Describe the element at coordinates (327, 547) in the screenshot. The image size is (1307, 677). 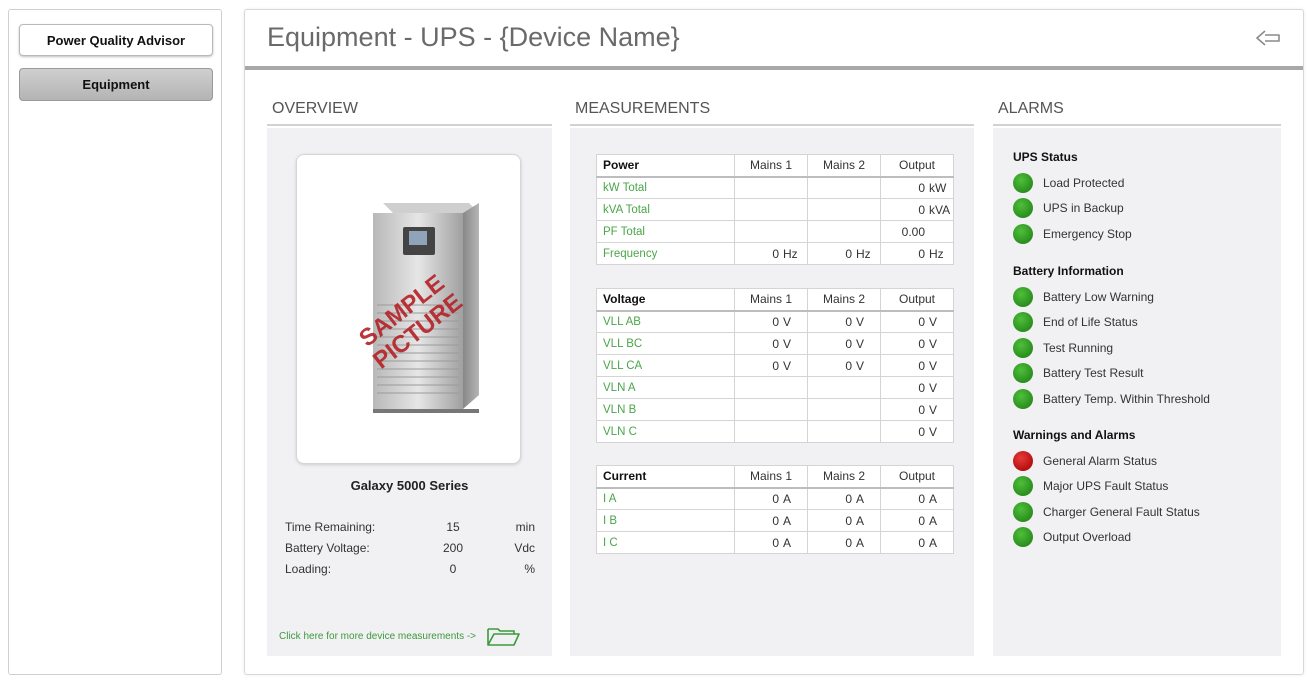
I see `stat-label: Battery Voltage:` at that location.